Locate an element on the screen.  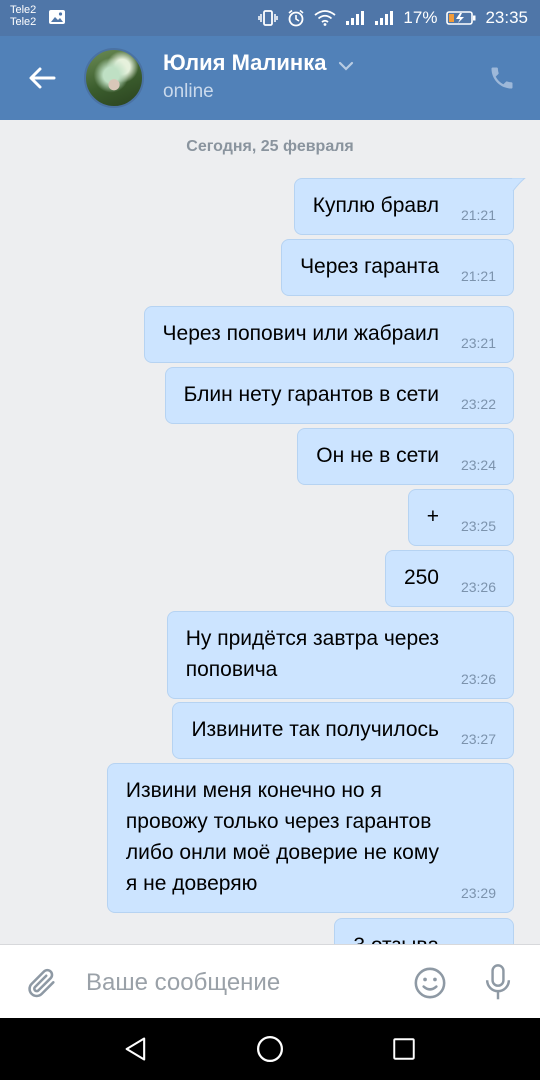
bubble-tail is located at coordinates (519, 185).